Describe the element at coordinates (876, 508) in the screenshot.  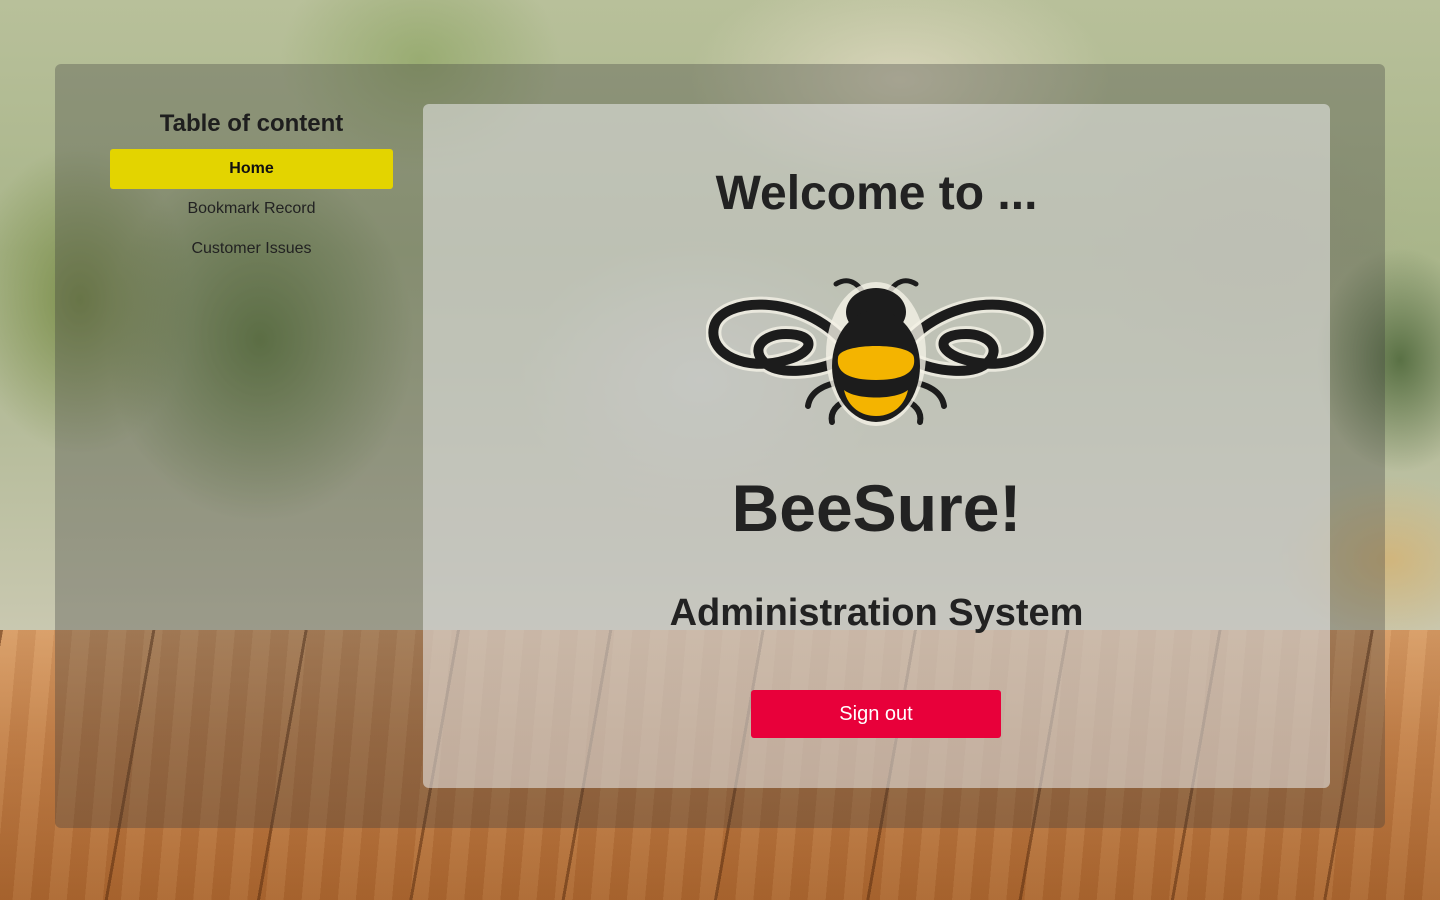
I see `brand-name: BeeSure!` at that location.